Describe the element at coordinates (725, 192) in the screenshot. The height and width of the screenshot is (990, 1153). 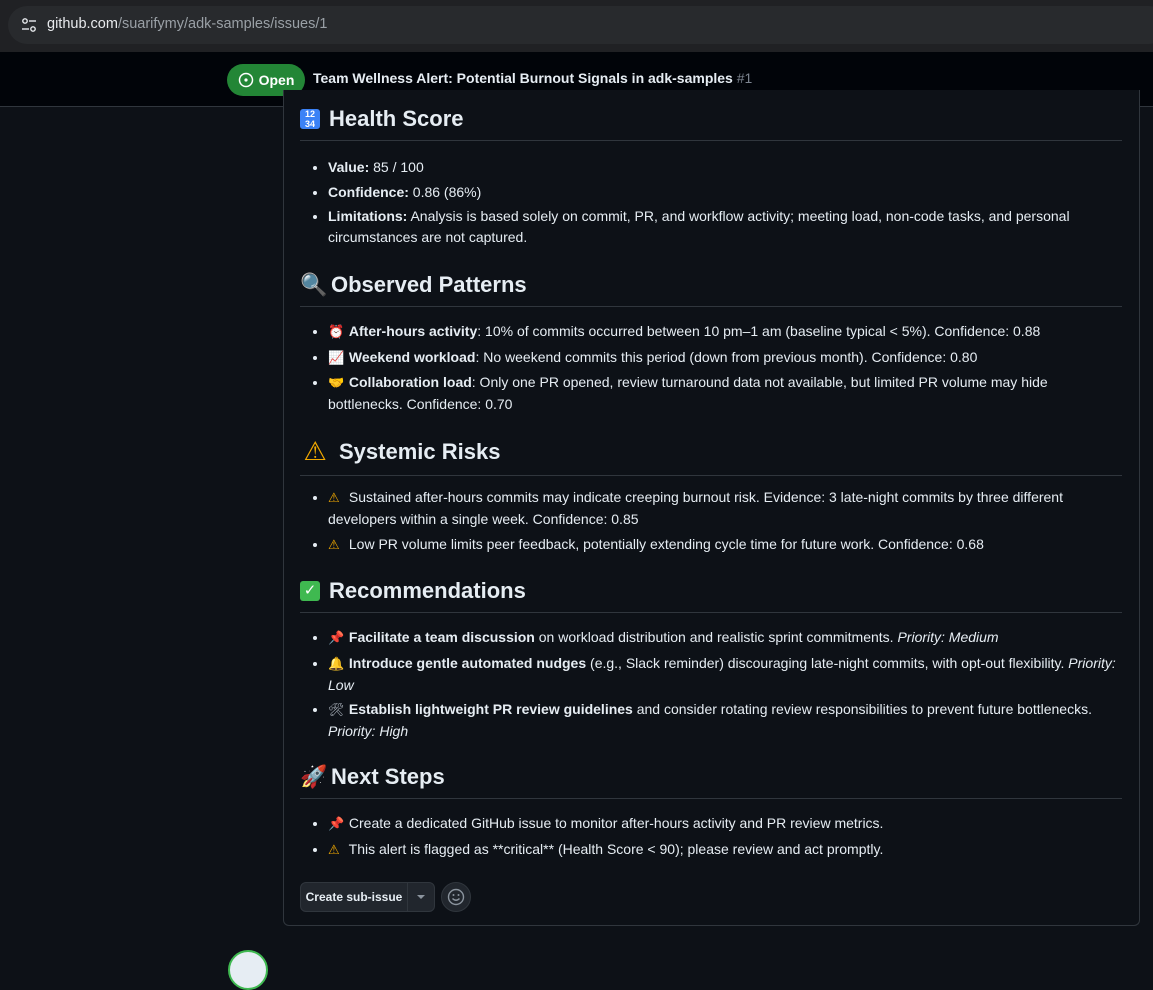
I see `list-item: Confidence: 0.86 (86%)` at that location.